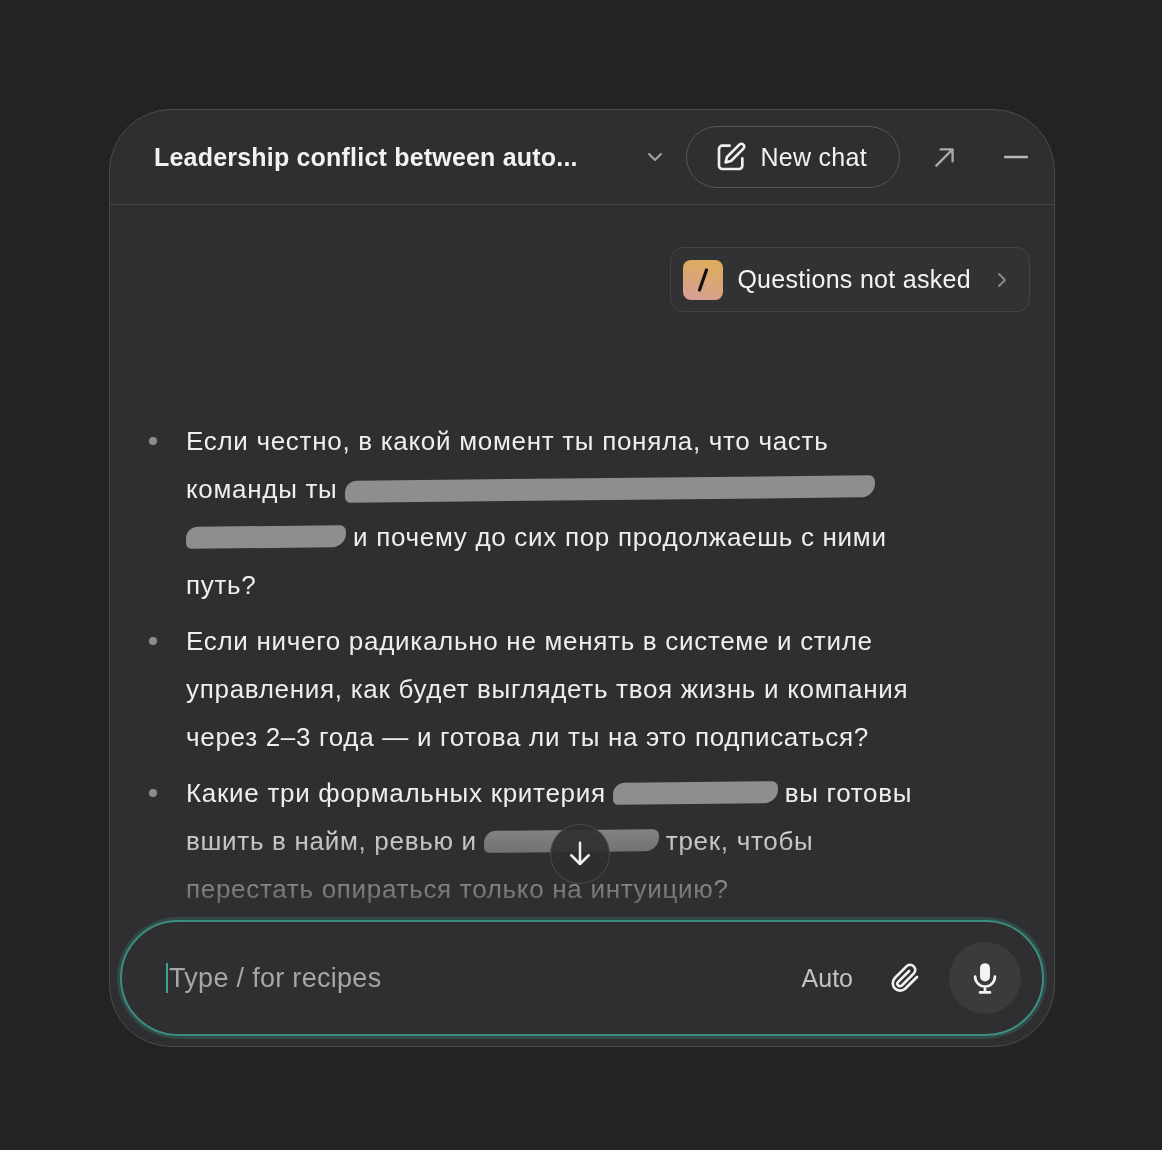 The width and height of the screenshot is (1162, 1150). I want to click on edit-icon, so click(731, 157).